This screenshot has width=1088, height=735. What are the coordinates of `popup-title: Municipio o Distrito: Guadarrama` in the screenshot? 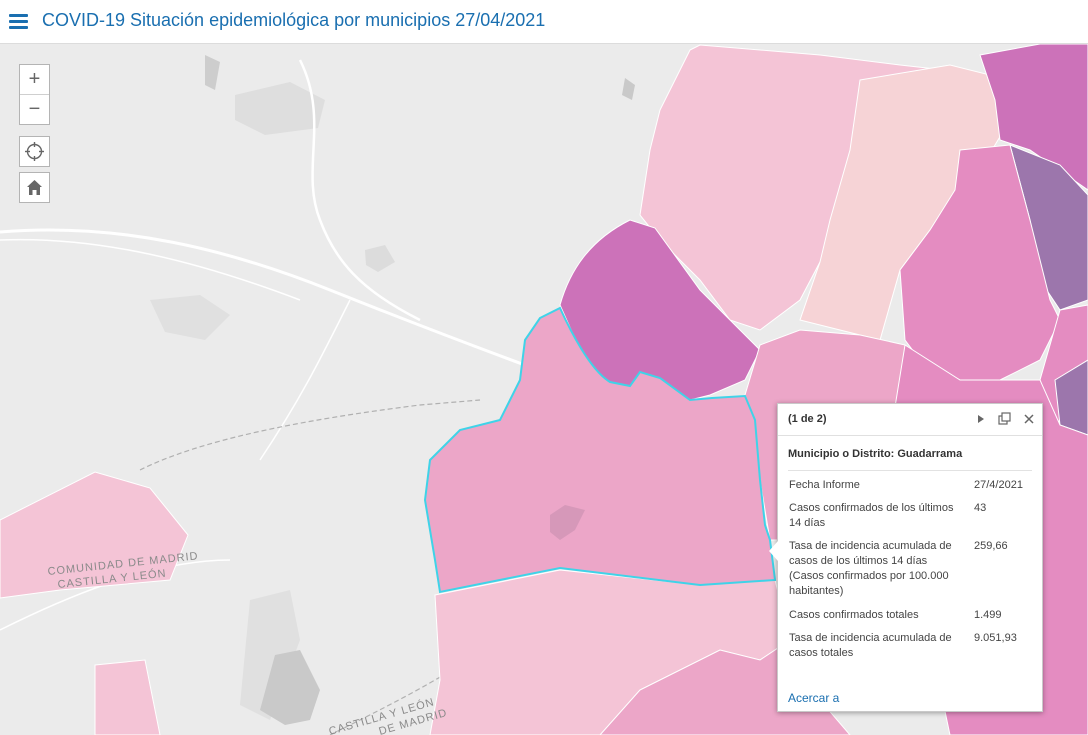 It's located at (875, 454).